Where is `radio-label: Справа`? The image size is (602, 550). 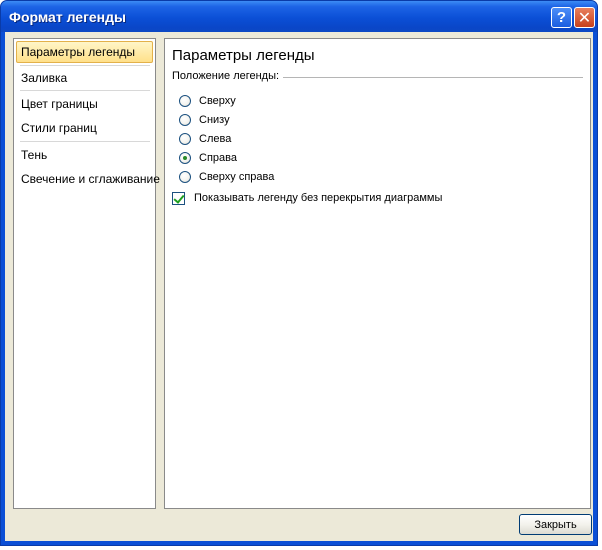 radio-label: Справа is located at coordinates (218, 158).